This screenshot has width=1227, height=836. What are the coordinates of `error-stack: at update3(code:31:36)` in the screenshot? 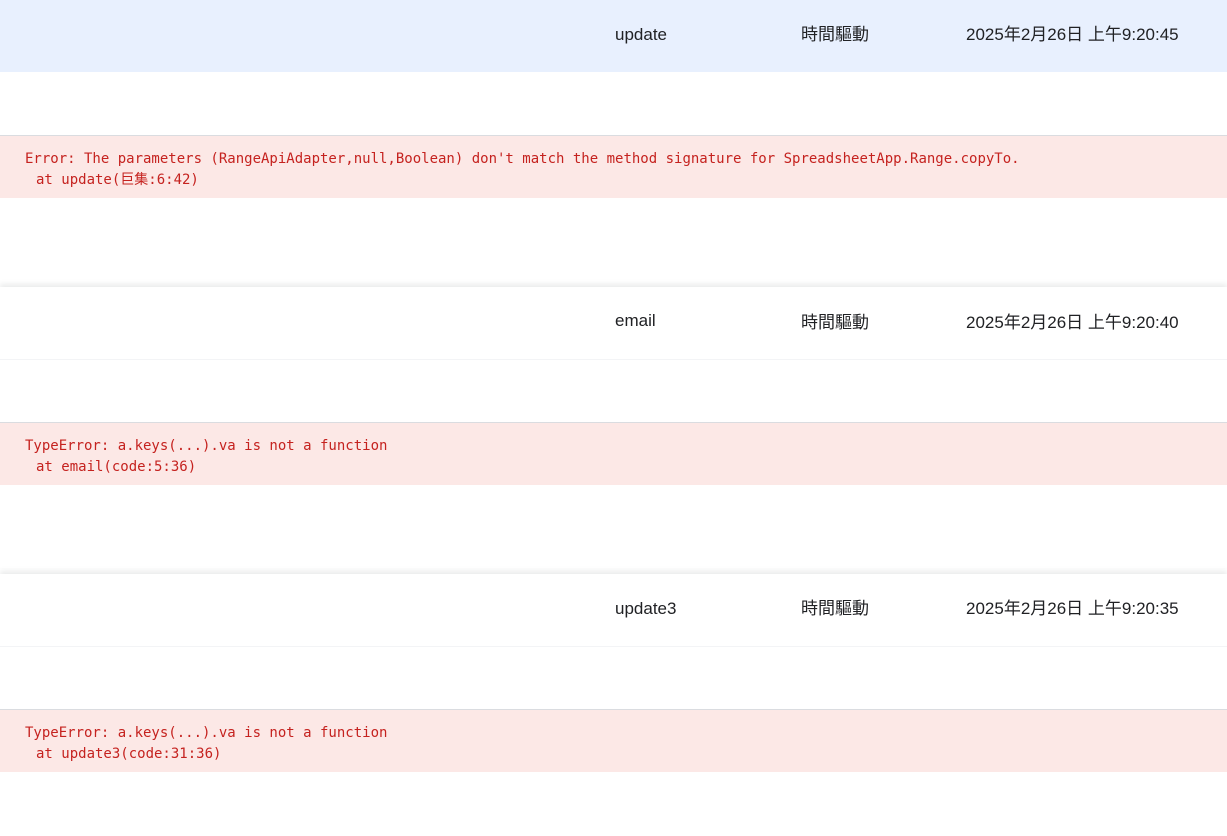 It's located at (129, 754).